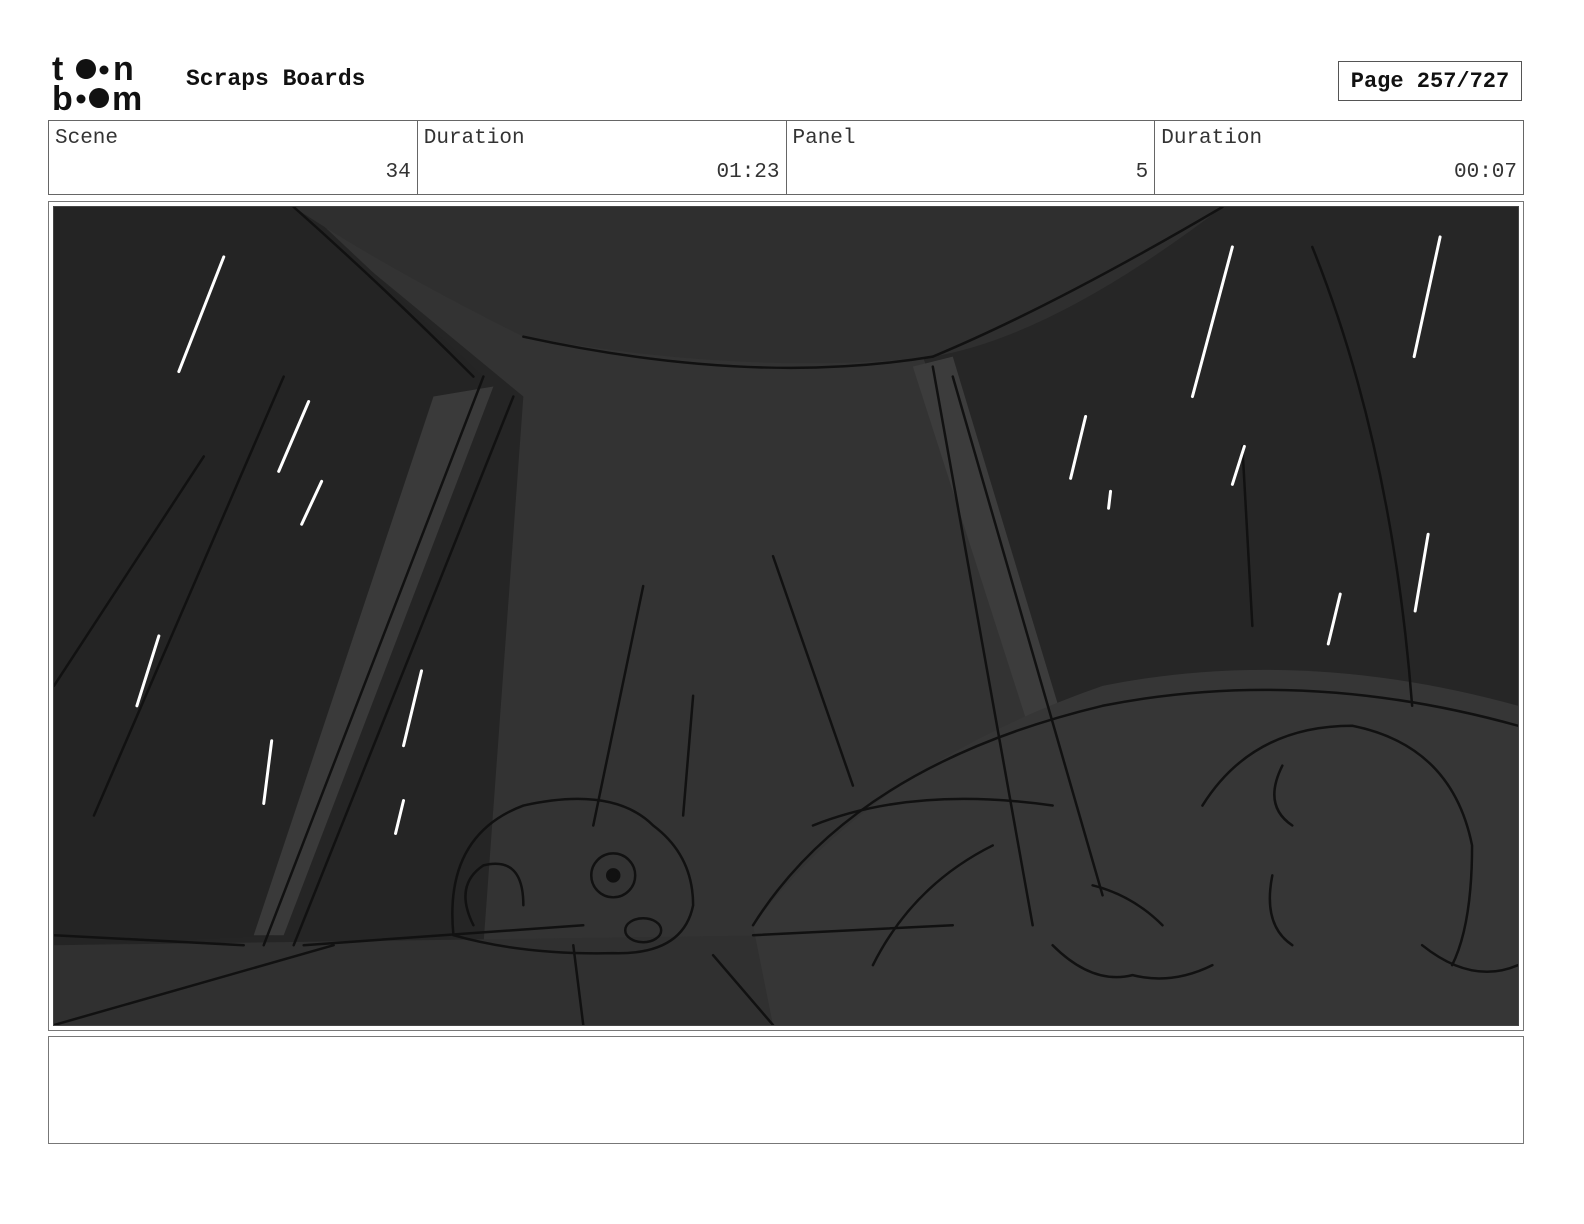 The image size is (1584, 1224). Describe the element at coordinates (87, 138) in the screenshot. I see `scene-label: Scene` at that location.